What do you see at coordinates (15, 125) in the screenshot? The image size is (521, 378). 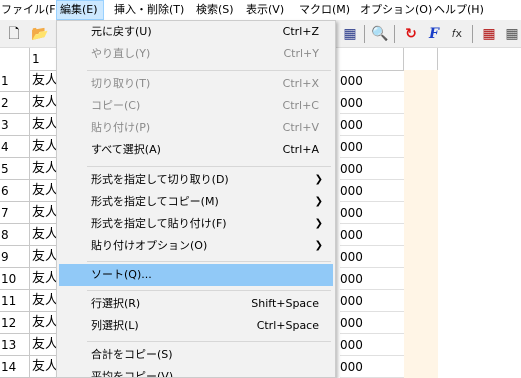 I see `row-header: 3` at bounding box center [15, 125].